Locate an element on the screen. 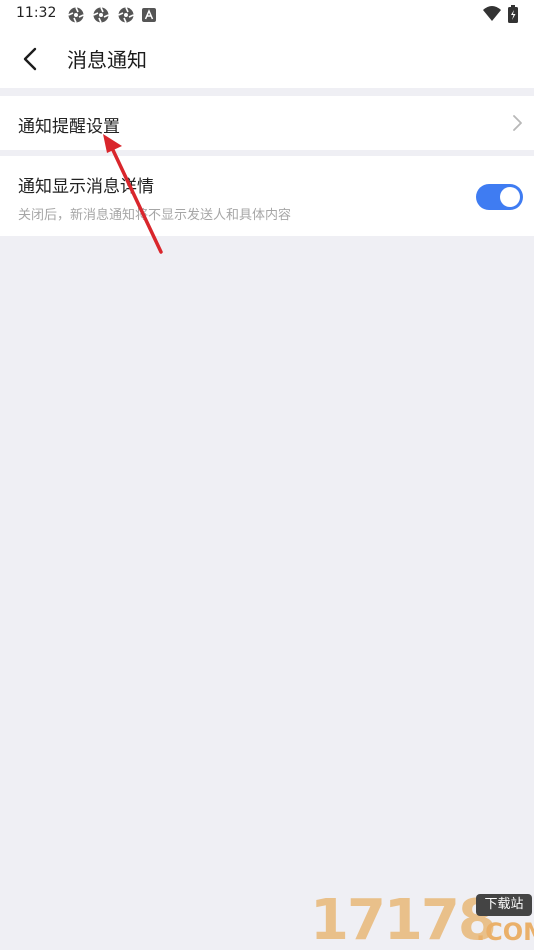 Image resolution: width=534 pixels, height=950 pixels. status-time: 11:32 is located at coordinates (36, 13).